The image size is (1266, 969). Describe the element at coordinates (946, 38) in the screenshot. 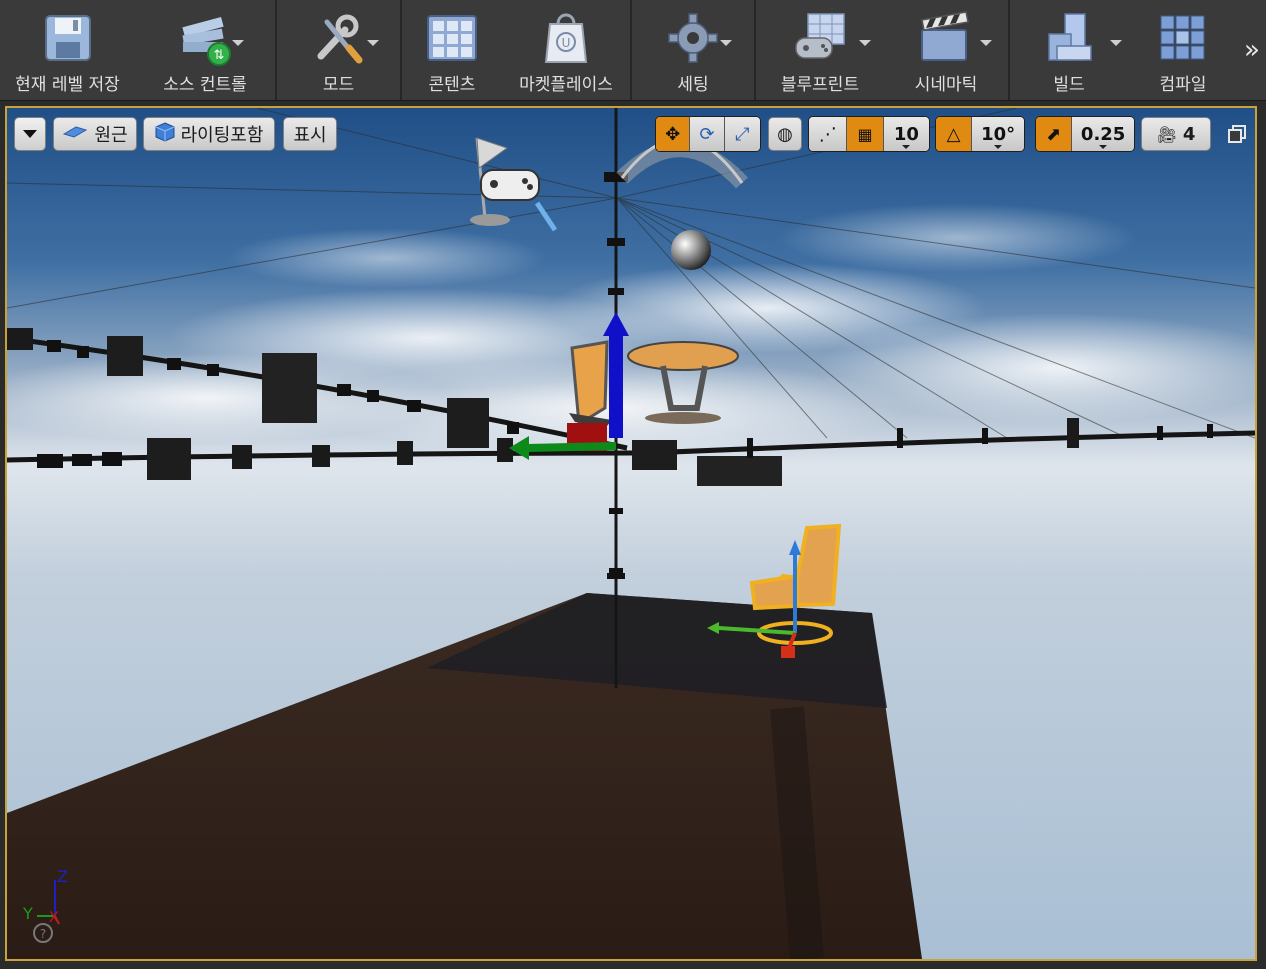

I see `cinematics-icon` at that location.